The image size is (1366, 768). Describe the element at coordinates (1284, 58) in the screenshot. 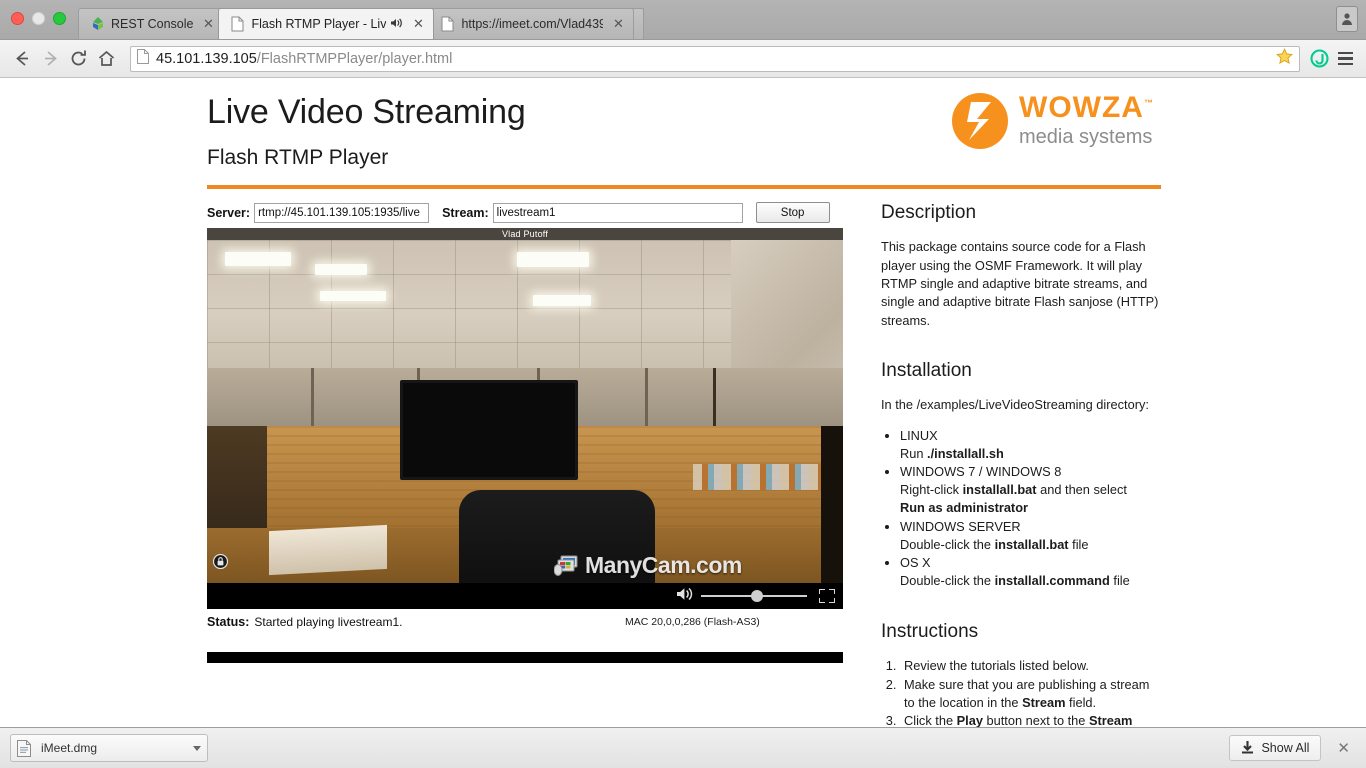

I see `bookmark-star-icon` at that location.